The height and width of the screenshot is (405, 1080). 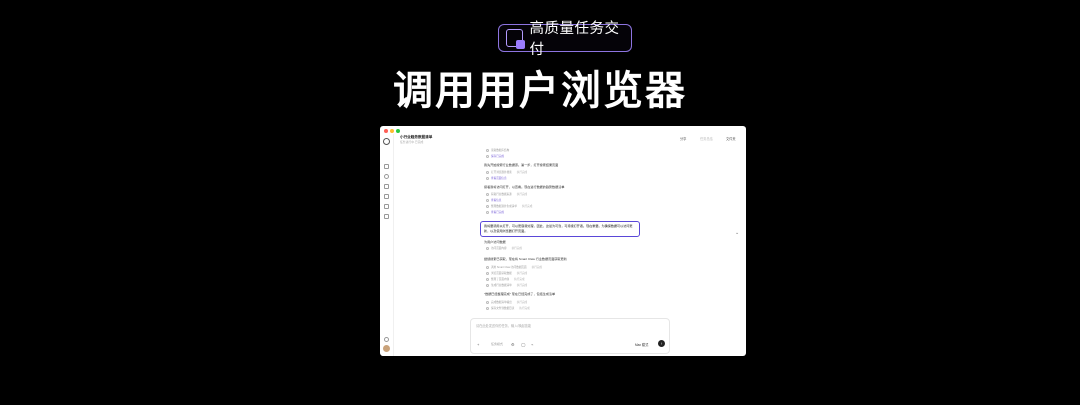 What do you see at coordinates (661, 343) in the screenshot?
I see `send-button: ↑` at bounding box center [661, 343].